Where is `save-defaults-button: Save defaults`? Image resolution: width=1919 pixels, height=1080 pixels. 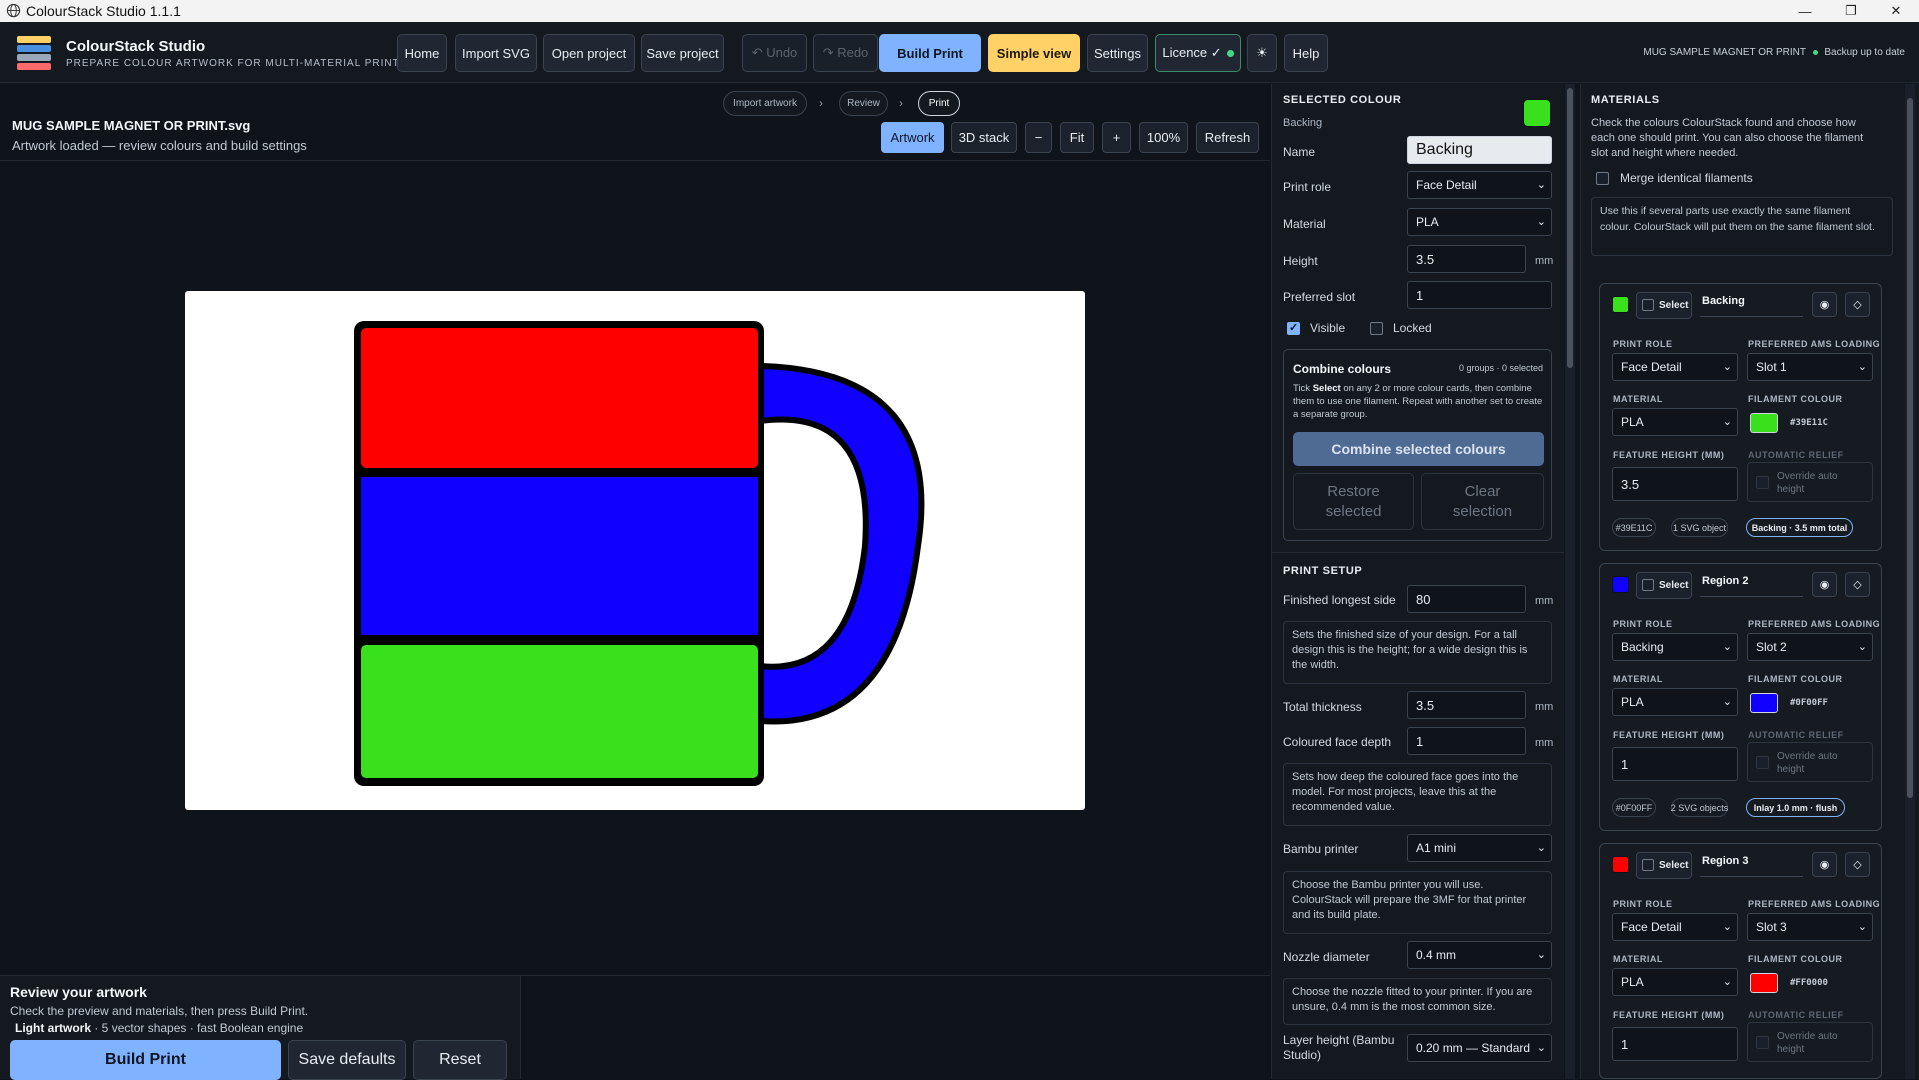
save-defaults-button: Save defaults is located at coordinates (347, 1060).